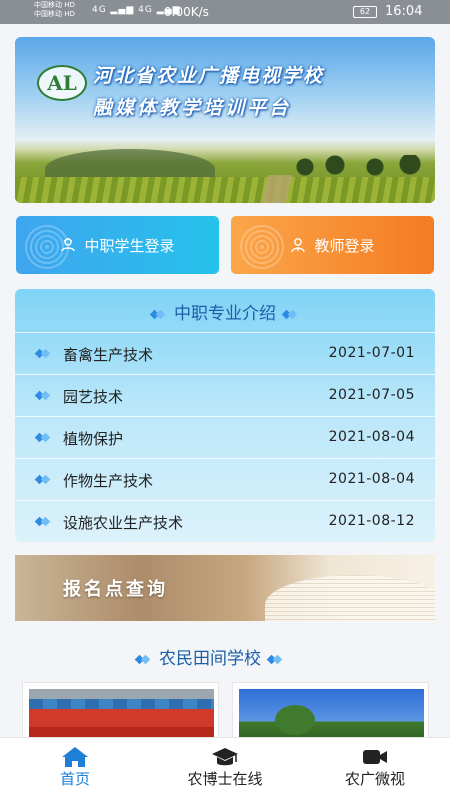 This screenshot has height=800, width=450. What do you see at coordinates (115, 589) in the screenshot?
I see `signup-location-label: 报名点查询` at bounding box center [115, 589].